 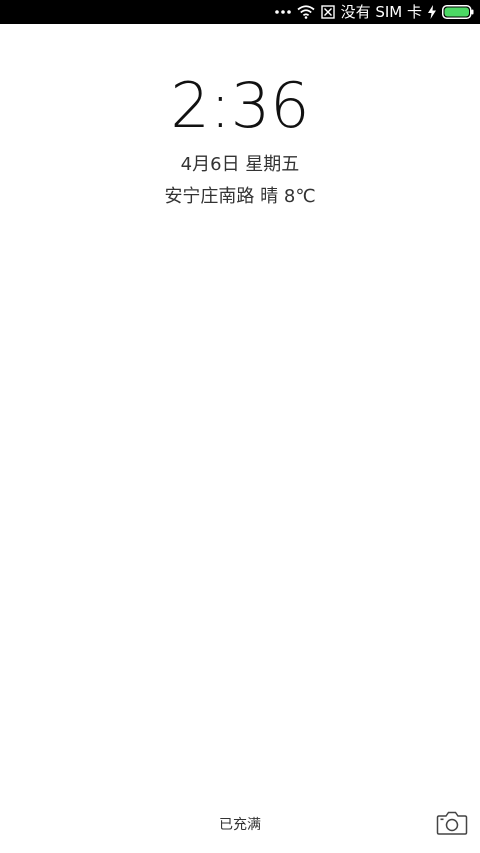 What do you see at coordinates (305, 12) in the screenshot?
I see `wifi-icon` at bounding box center [305, 12].